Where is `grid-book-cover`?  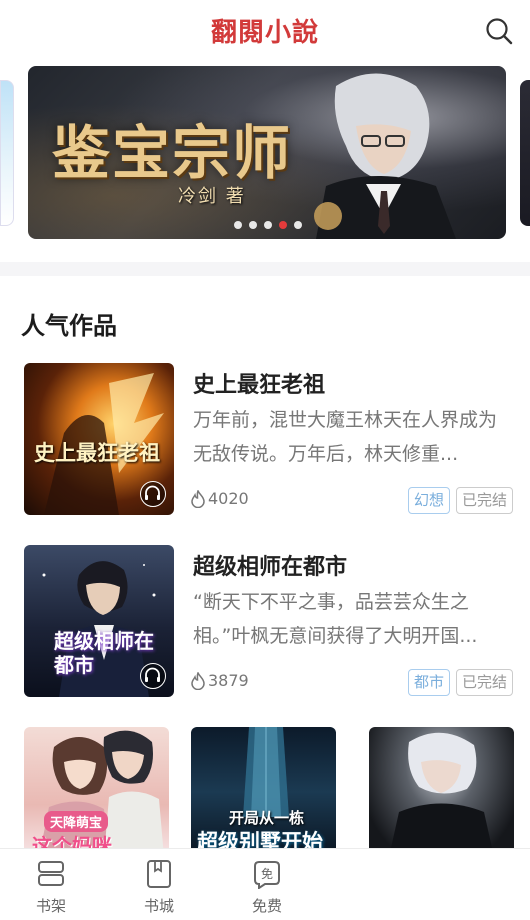
grid-book-cover is located at coordinates (441, 792).